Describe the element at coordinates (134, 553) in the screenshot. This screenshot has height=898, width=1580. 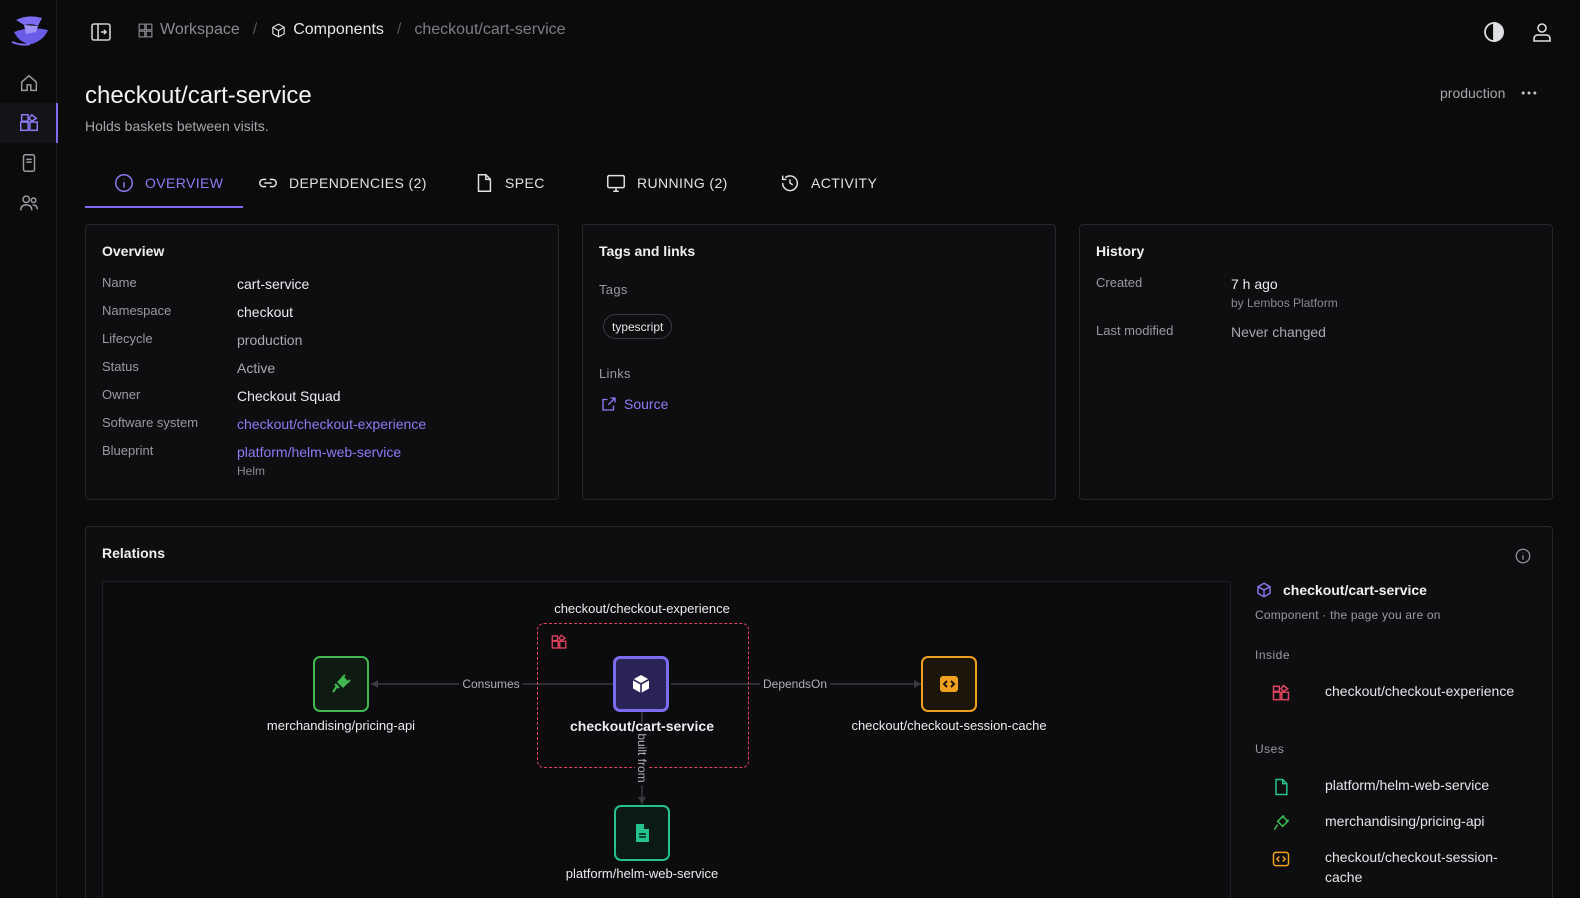
I see `card-title: Relations` at that location.